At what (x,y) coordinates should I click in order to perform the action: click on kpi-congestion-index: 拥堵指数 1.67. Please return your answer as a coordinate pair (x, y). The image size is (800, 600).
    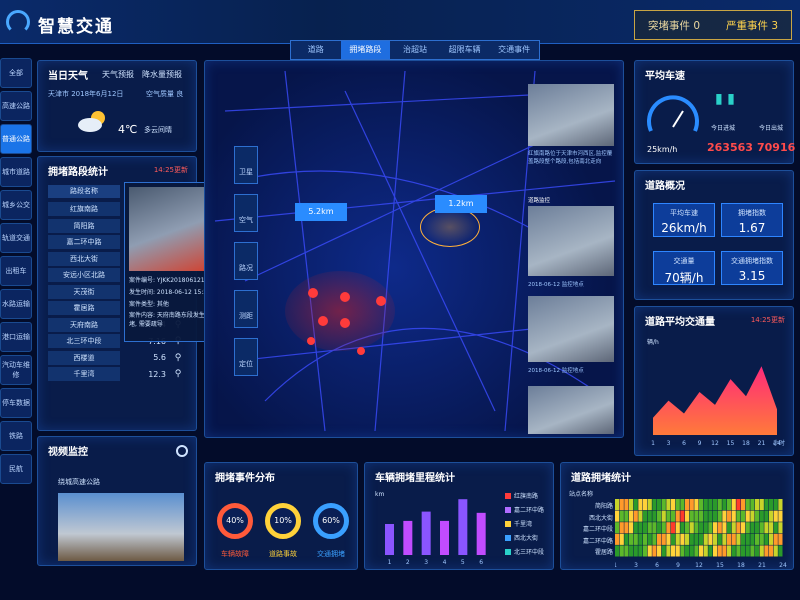
    Looking at the image, I should click on (752, 220).